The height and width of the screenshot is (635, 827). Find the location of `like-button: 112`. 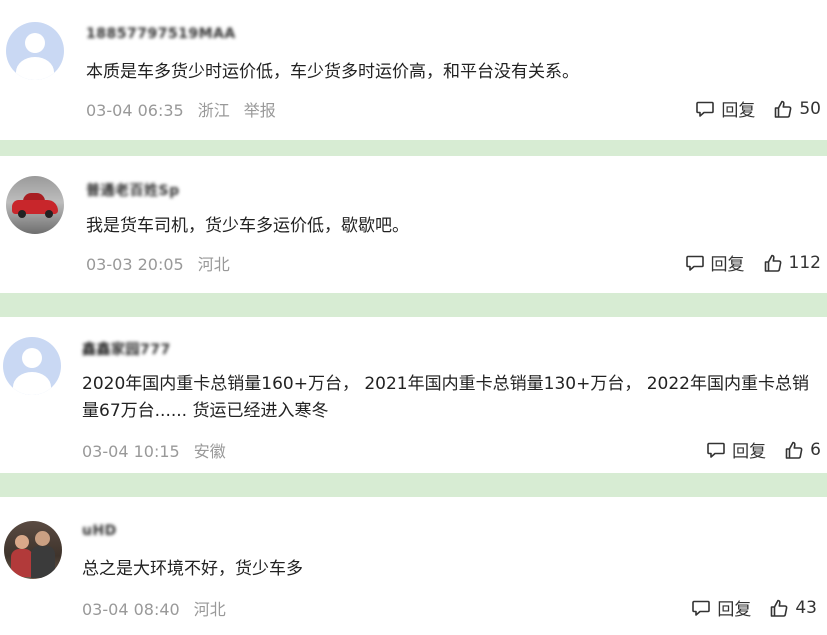

like-button: 112 is located at coordinates (792, 263).